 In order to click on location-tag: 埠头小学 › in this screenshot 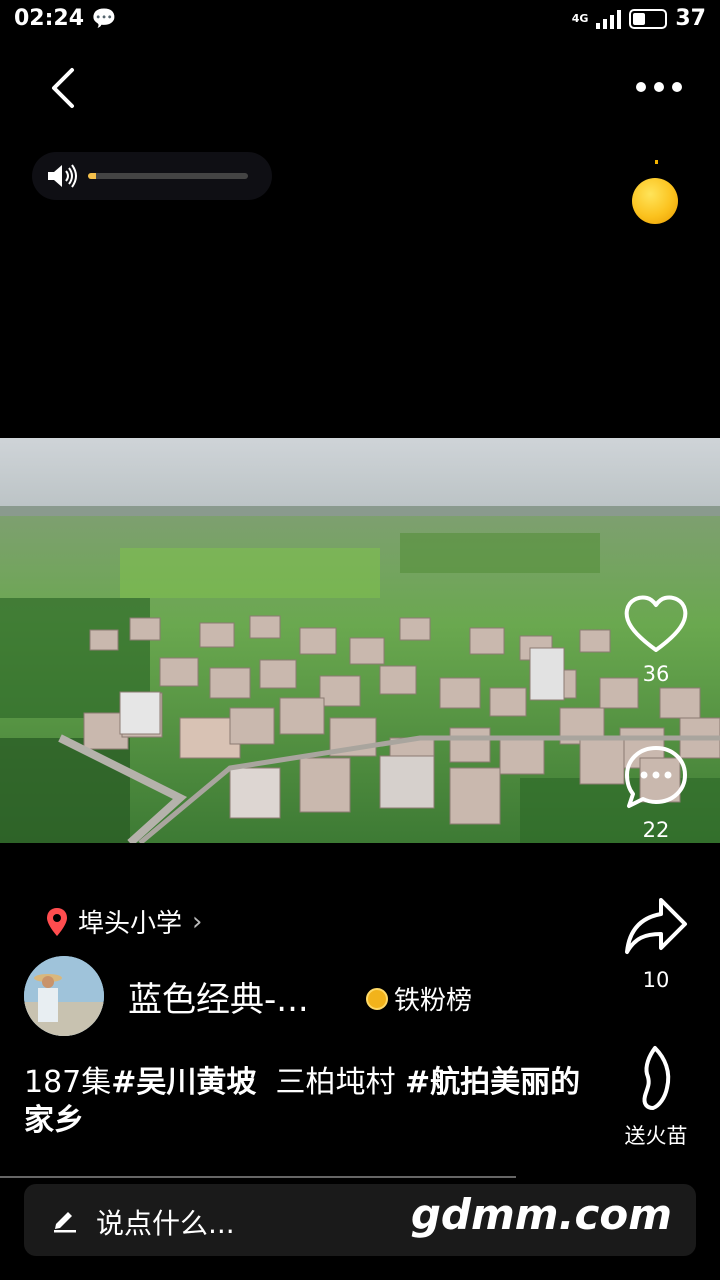, I will do `click(124, 921)`.